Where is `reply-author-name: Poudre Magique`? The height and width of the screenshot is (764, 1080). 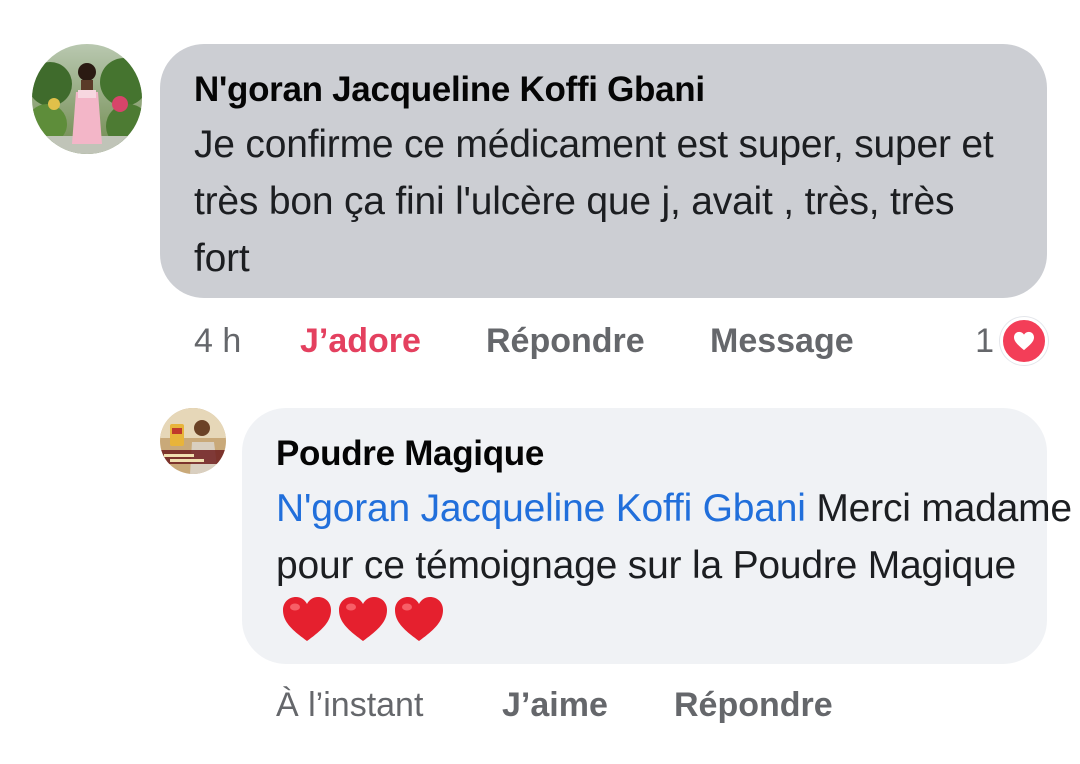 reply-author-name: Poudre Magique is located at coordinates (646, 454).